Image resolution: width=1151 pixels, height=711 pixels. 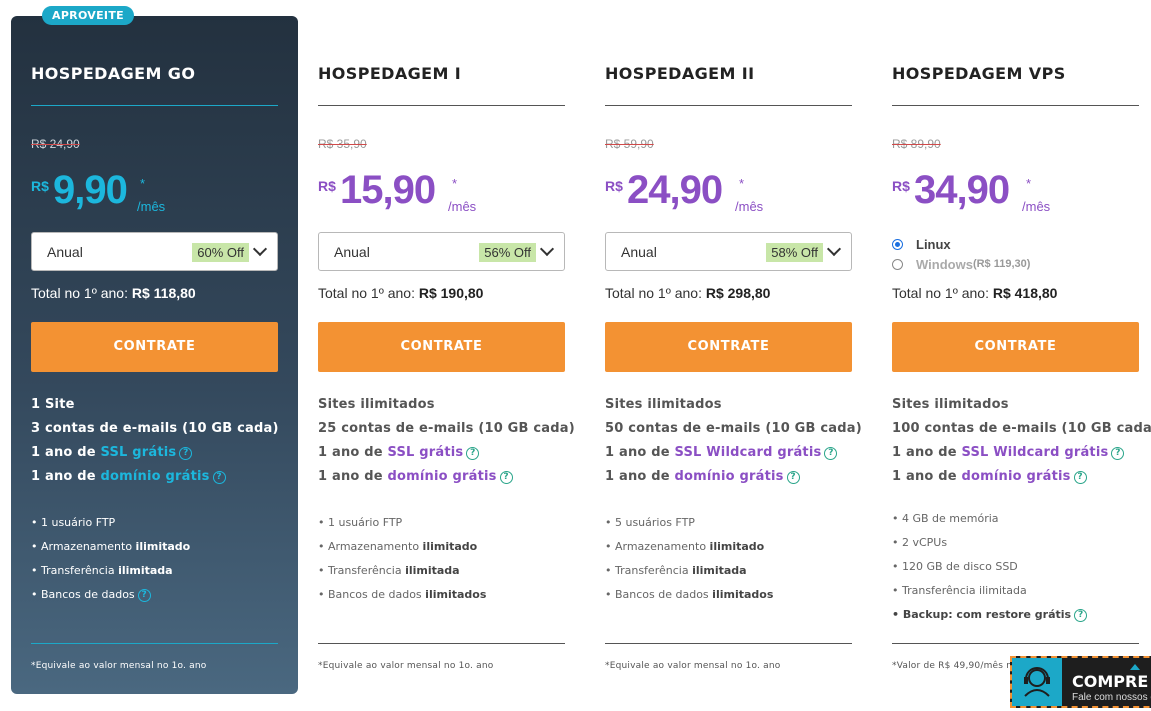 I want to click on plan-title: HOSPEDAGEM GO, so click(x=113, y=73).